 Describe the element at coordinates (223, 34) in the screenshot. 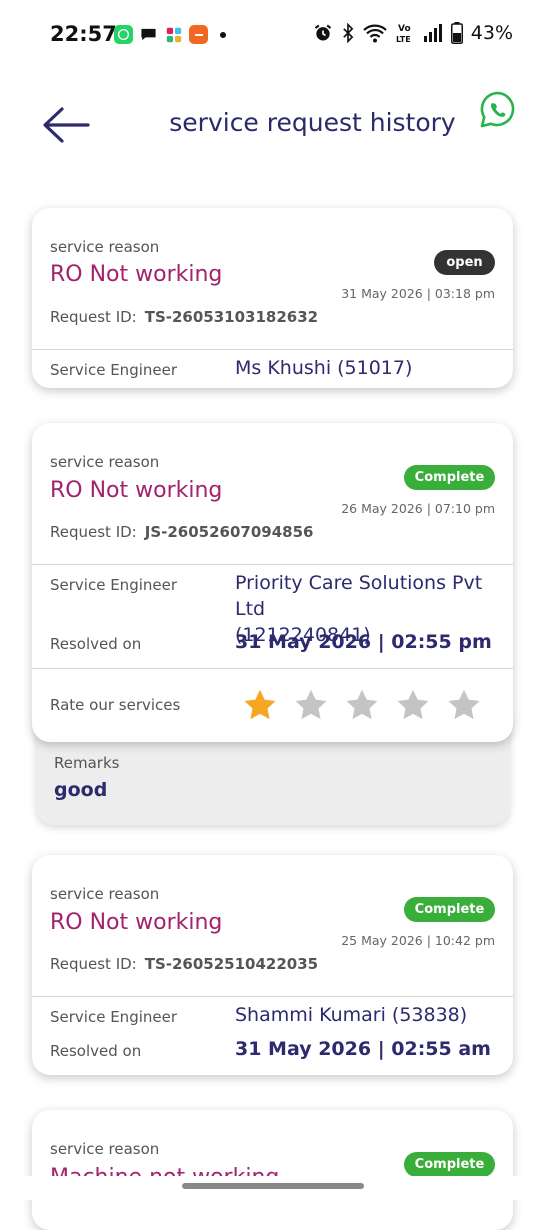

I see `more-notifications-dot-icon` at that location.